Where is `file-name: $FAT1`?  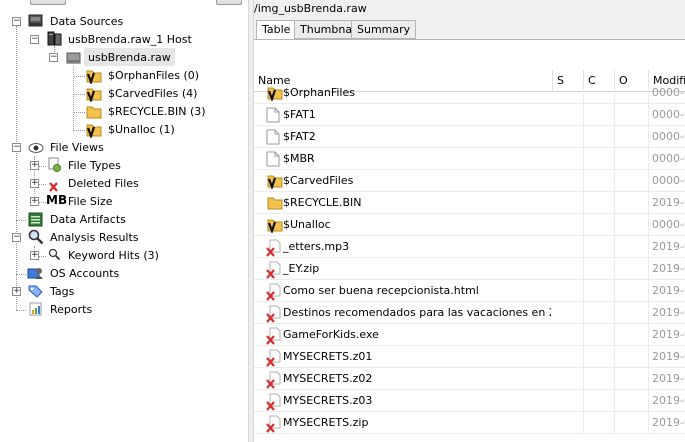
file-name: $FAT1 is located at coordinates (299, 114).